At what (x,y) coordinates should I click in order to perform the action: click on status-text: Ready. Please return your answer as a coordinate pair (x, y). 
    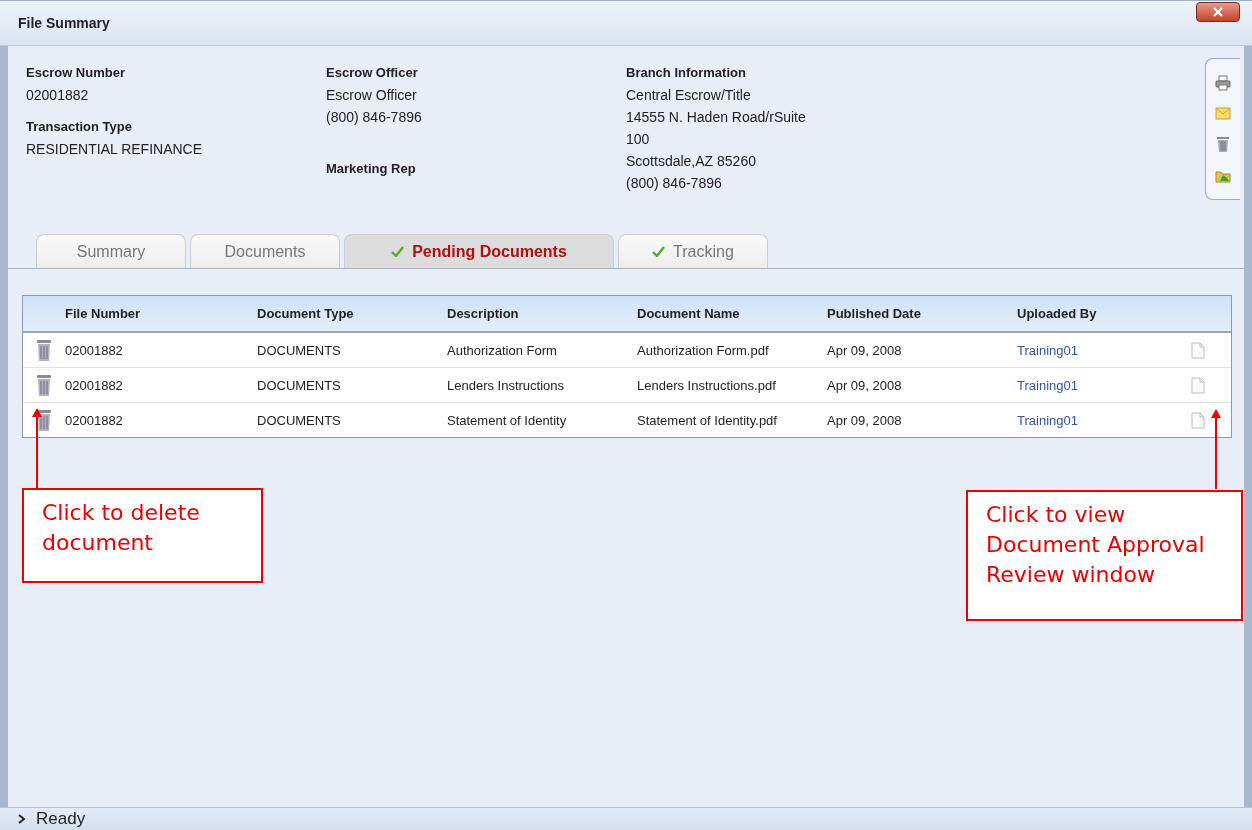
    Looking at the image, I should click on (61, 819).